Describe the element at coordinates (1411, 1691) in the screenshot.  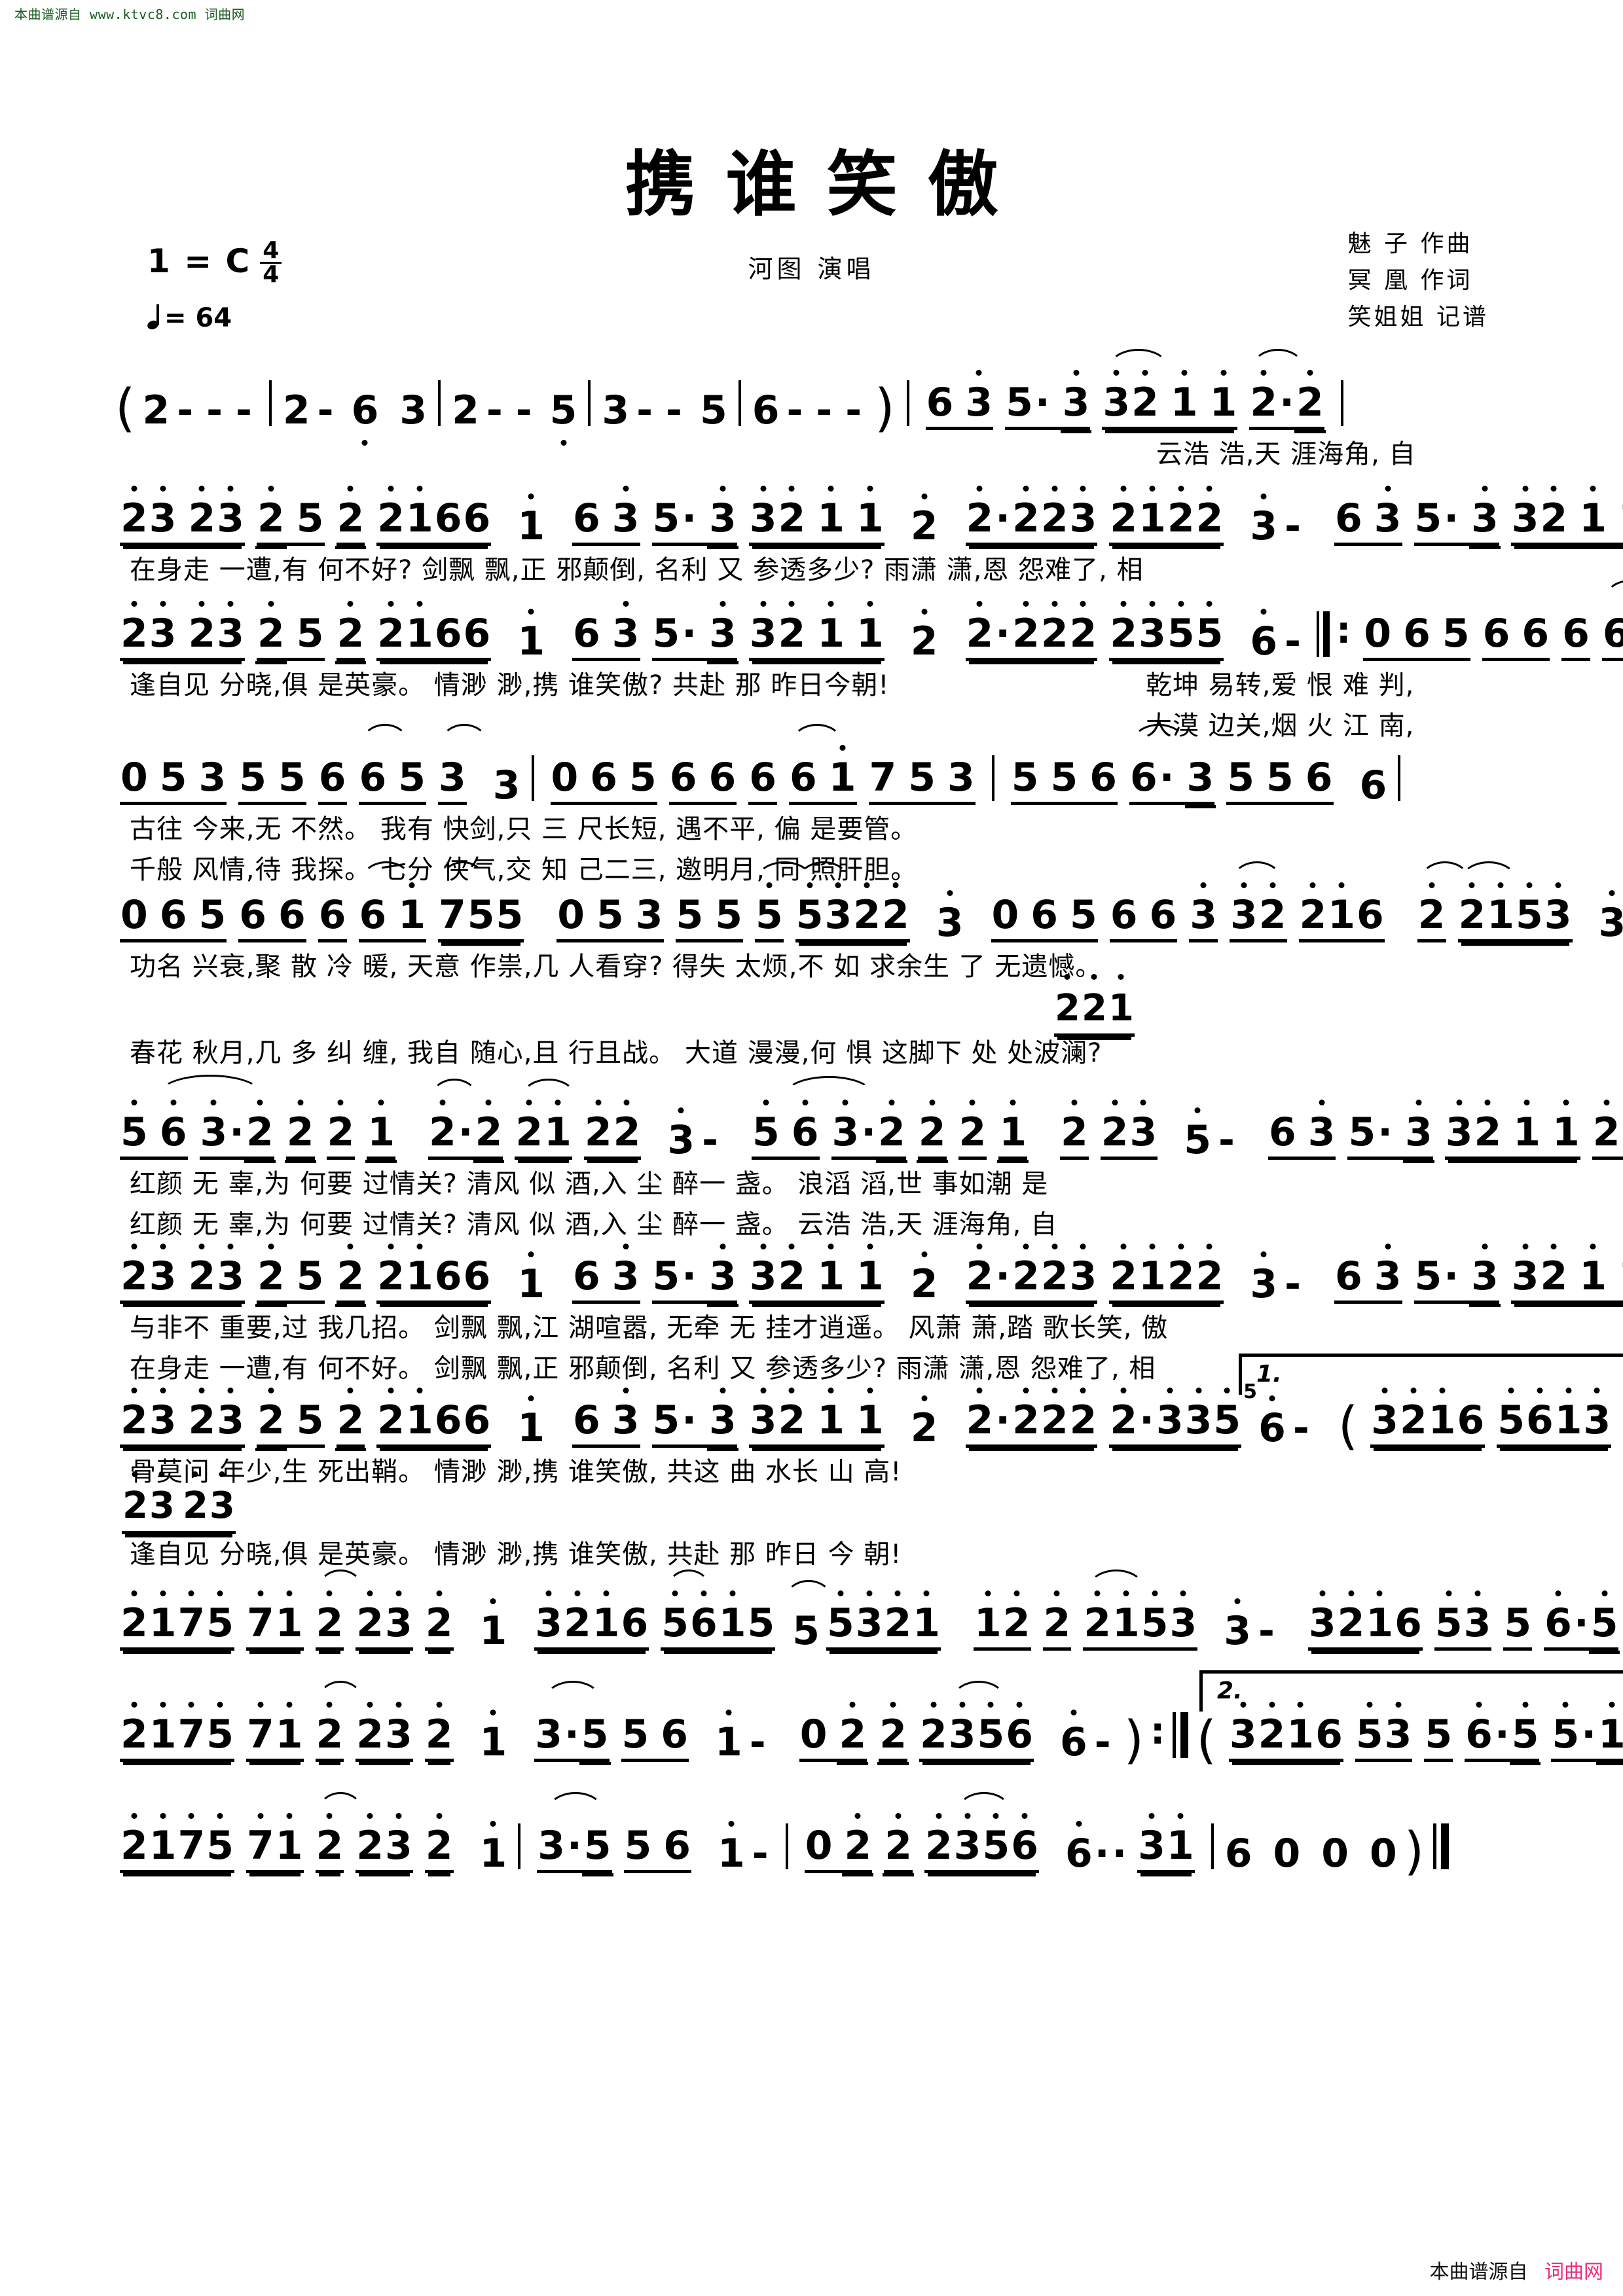
I see `volta-bracket-2: 2.` at that location.